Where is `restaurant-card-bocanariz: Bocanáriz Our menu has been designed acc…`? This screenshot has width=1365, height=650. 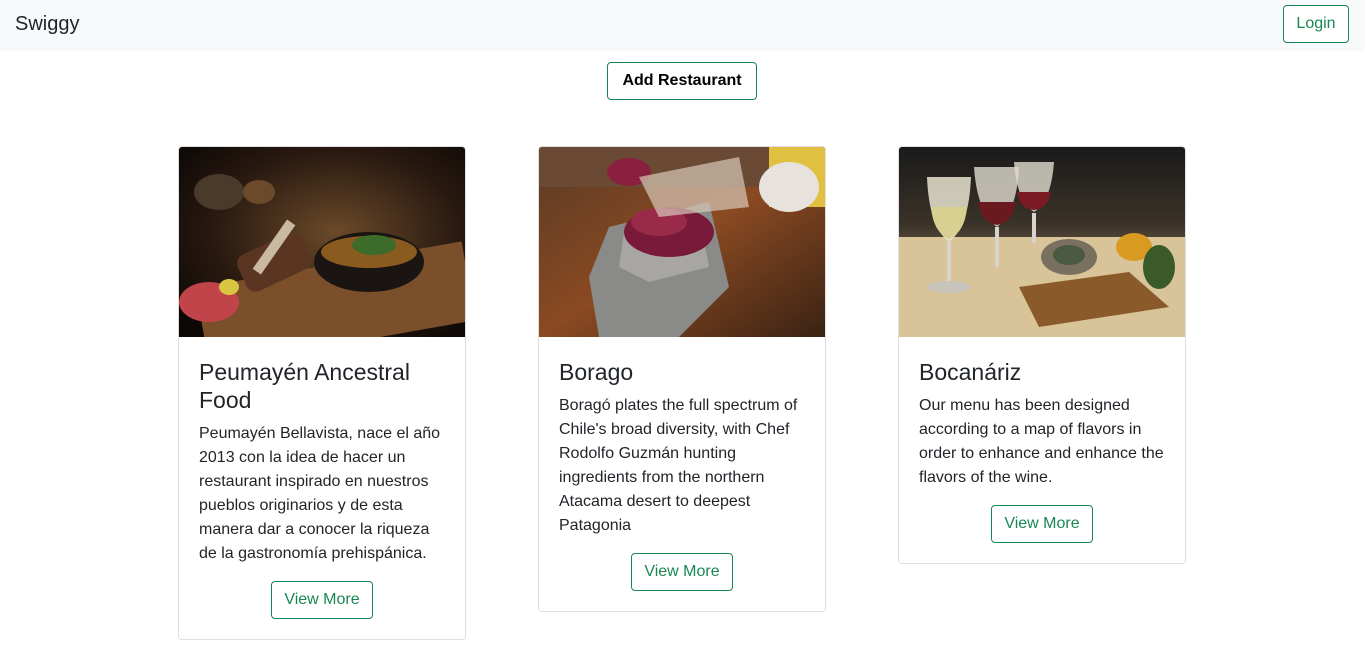 restaurant-card-bocanariz: Bocanáriz Our menu has been designed acc… is located at coordinates (1042, 355).